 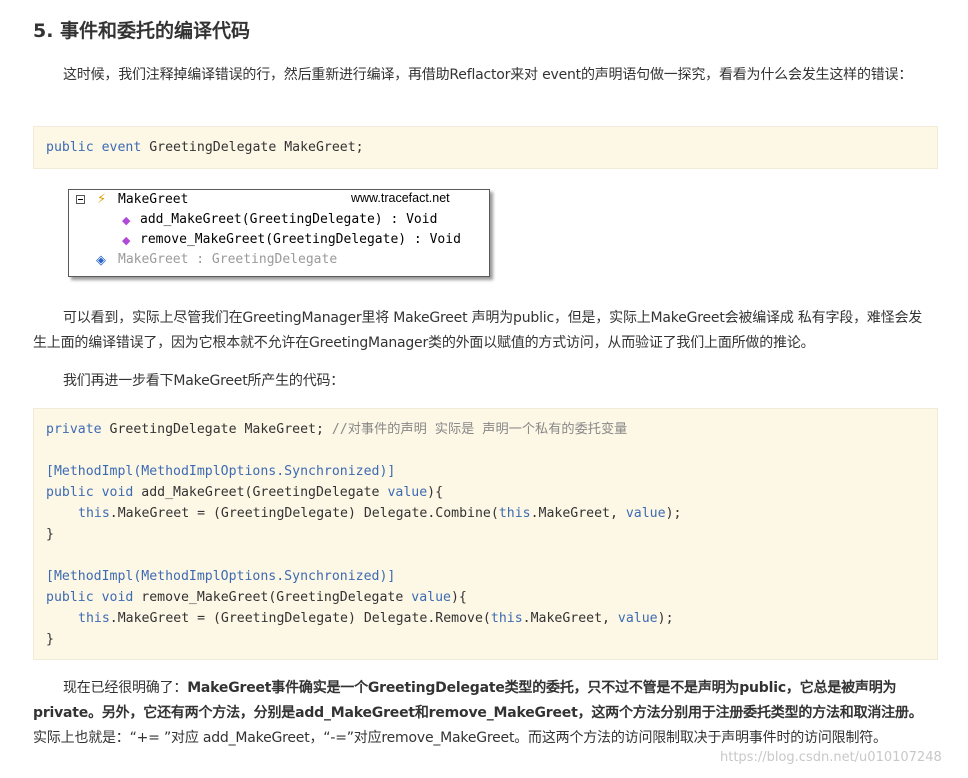 What do you see at coordinates (228, 259) in the screenshot?
I see `reflector-field: MakeGreet : GreetingDelegate` at bounding box center [228, 259].